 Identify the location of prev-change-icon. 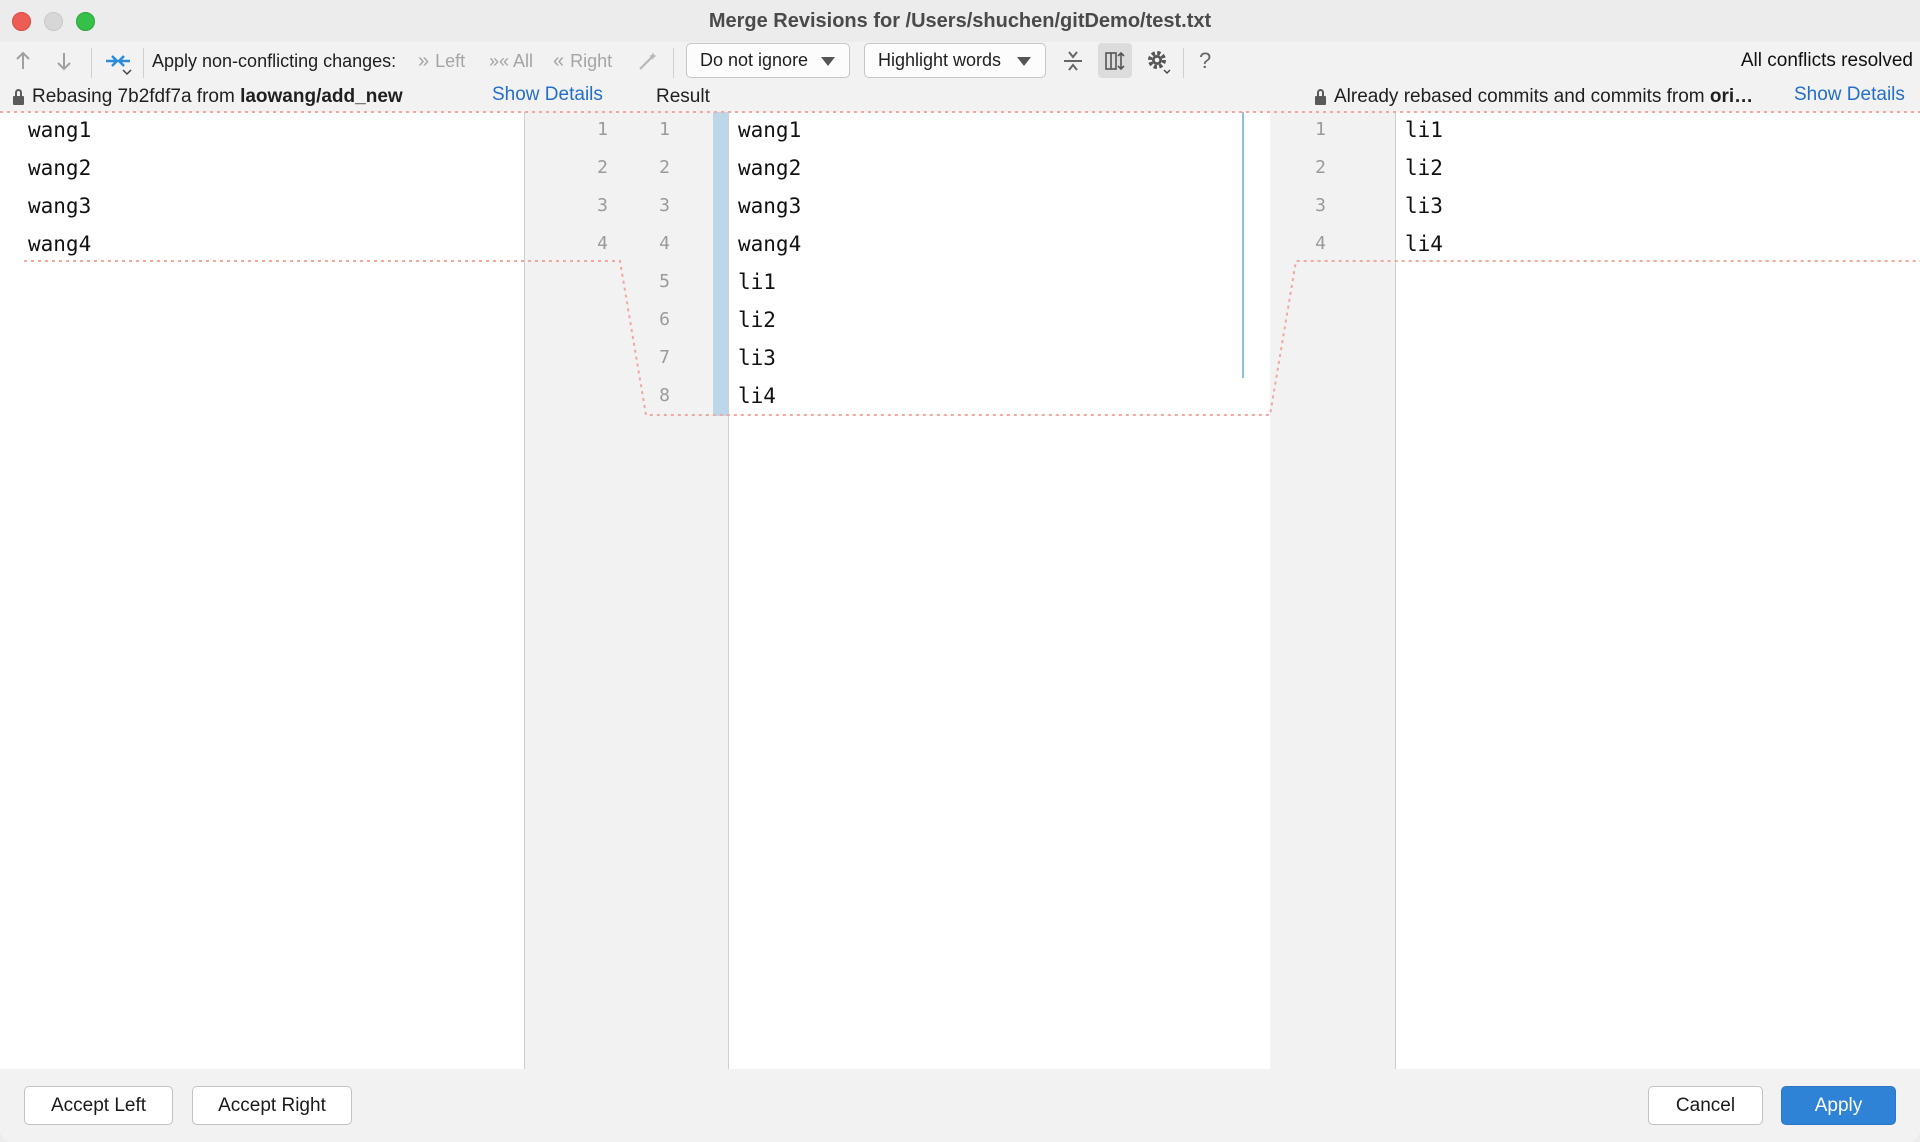
(23, 61).